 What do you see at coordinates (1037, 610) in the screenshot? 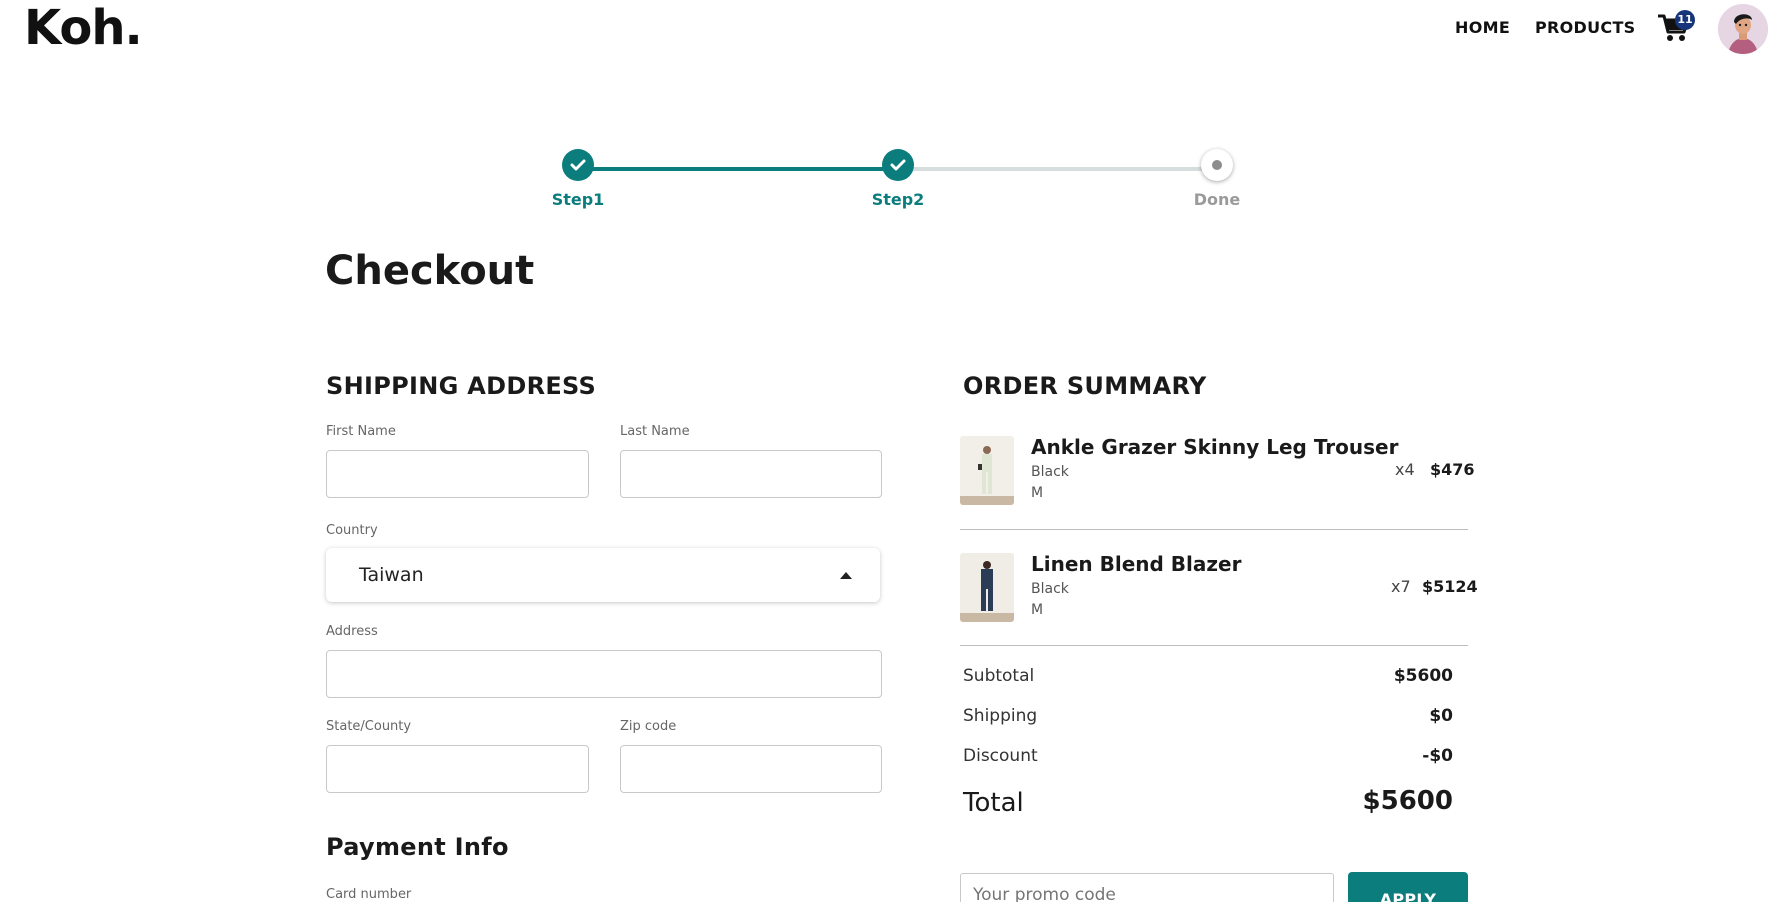
I see `item-2-size: M` at bounding box center [1037, 610].